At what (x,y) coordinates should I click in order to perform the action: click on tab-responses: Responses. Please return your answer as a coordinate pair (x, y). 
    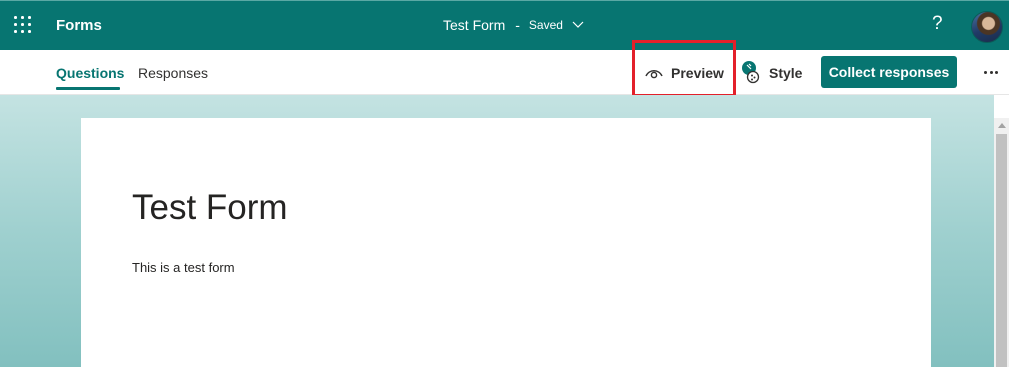
    Looking at the image, I should click on (173, 73).